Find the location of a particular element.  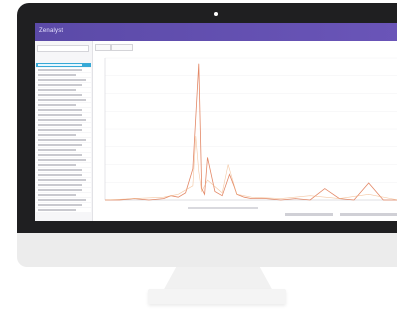

sidebar is located at coordinates (64, 131).